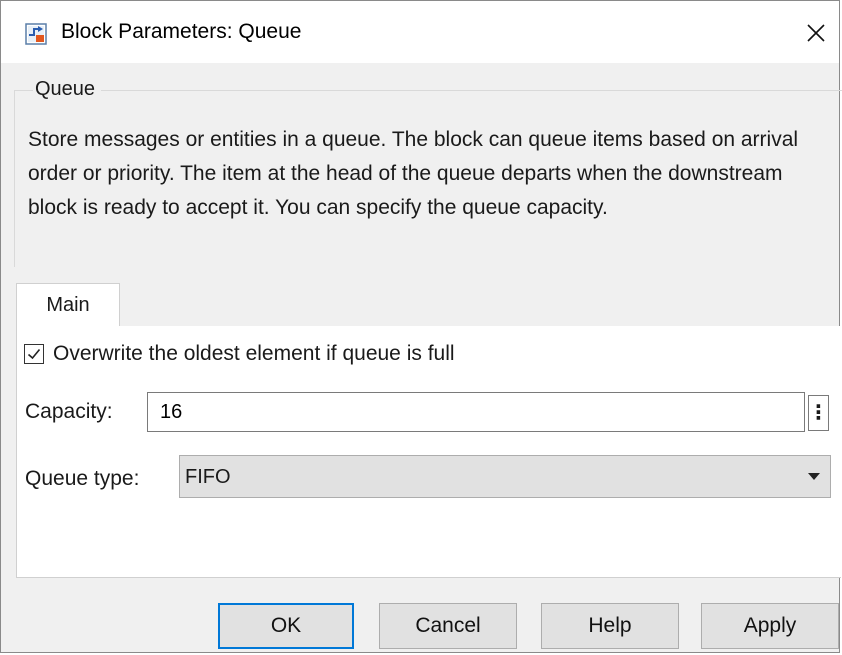  I want to click on ok-button: OK, so click(286, 626).